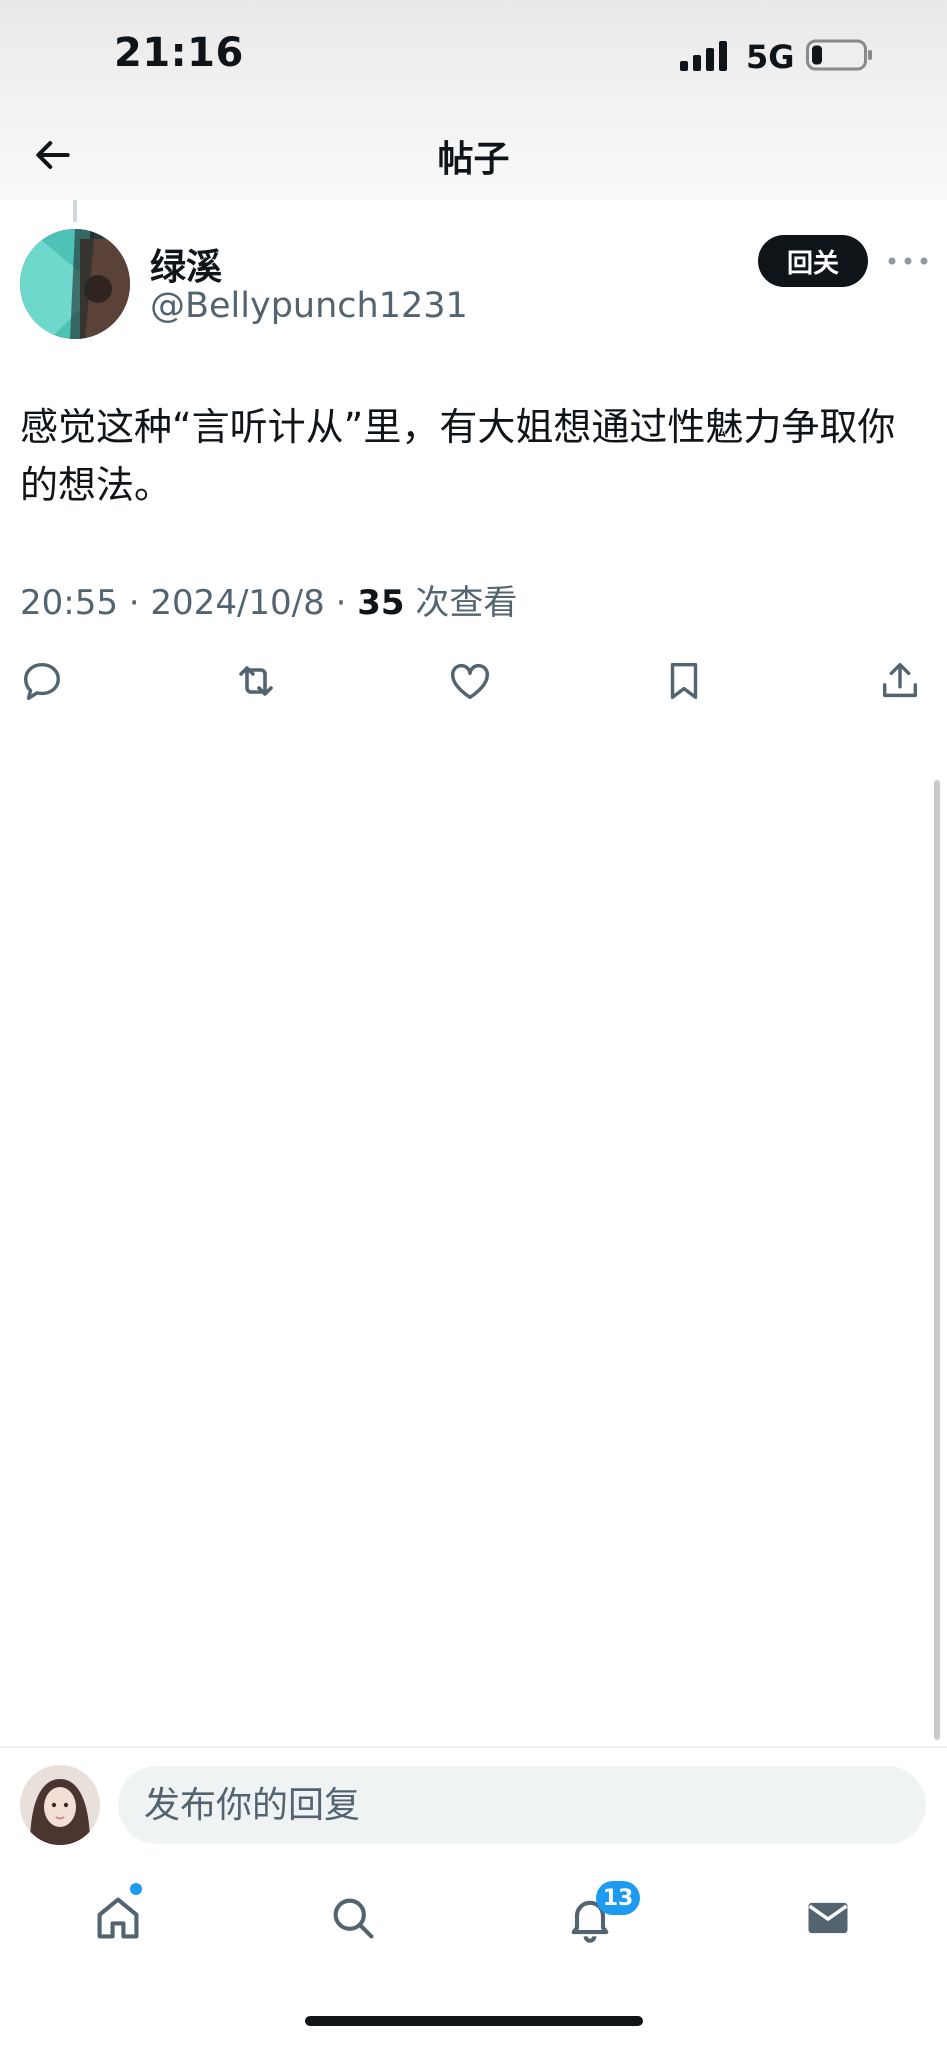  I want to click on repost-button, so click(256, 681).